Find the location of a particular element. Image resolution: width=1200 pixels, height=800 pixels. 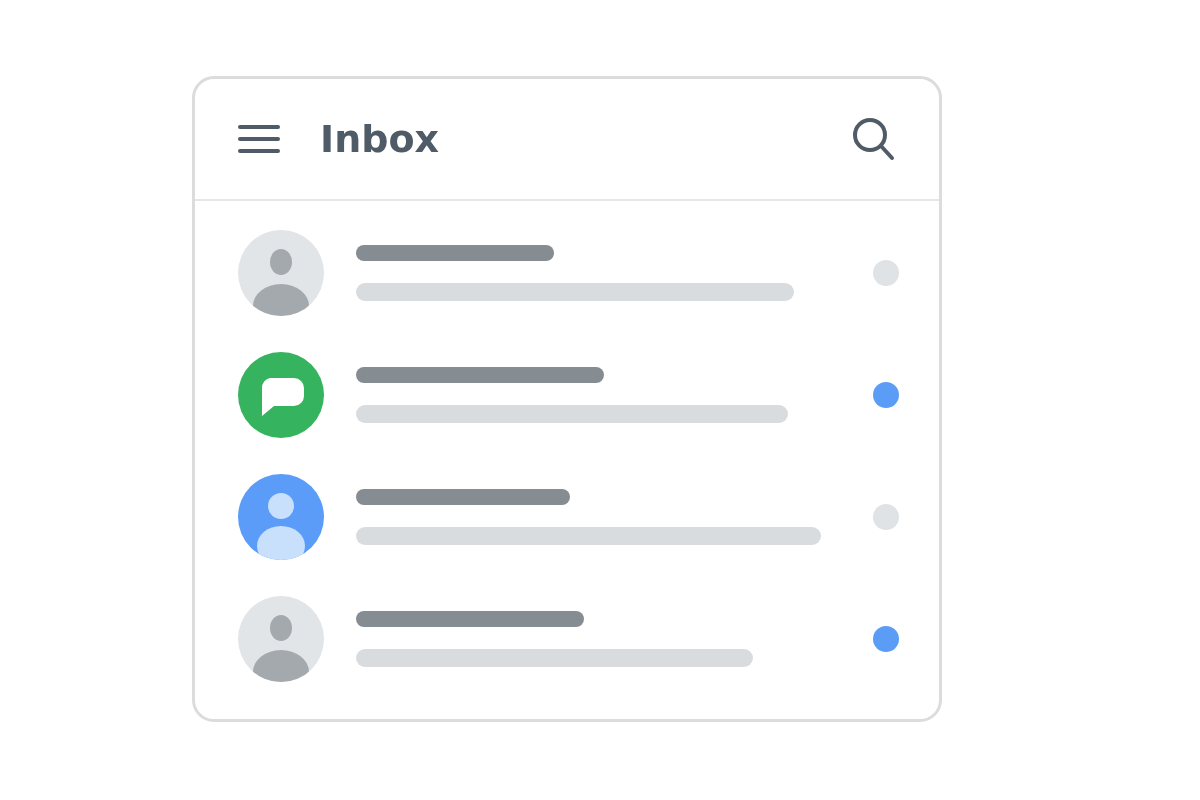

chat-icon is located at coordinates (281, 395).